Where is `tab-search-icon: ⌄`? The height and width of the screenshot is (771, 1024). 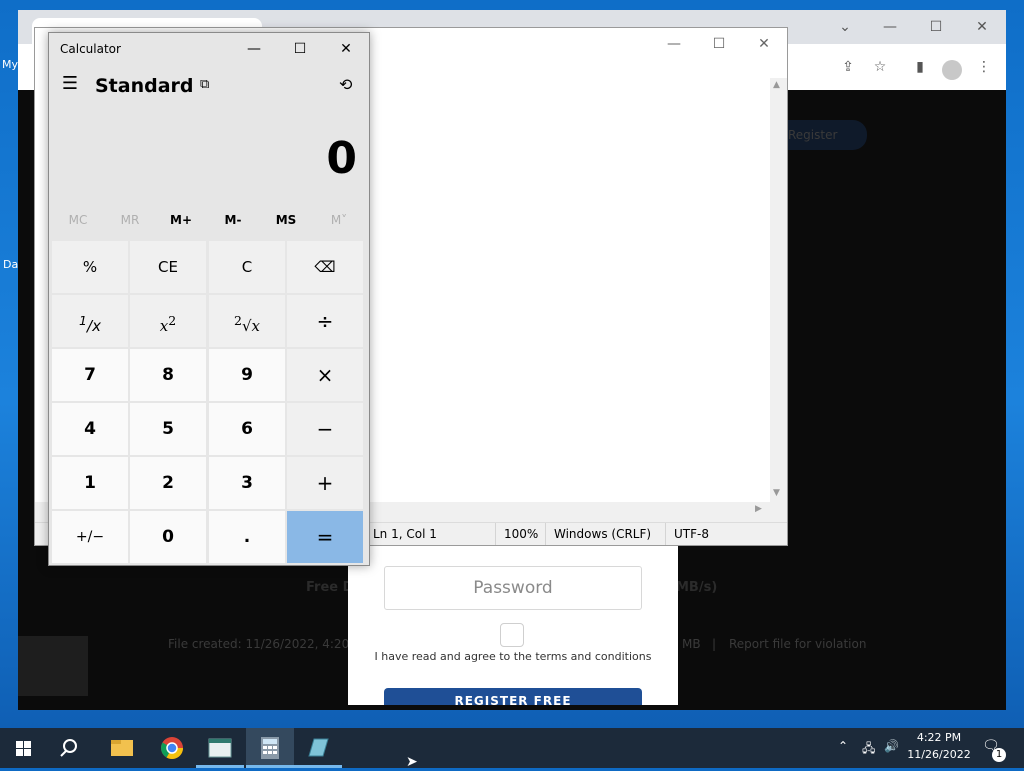 tab-search-icon: ⌄ is located at coordinates (845, 27).